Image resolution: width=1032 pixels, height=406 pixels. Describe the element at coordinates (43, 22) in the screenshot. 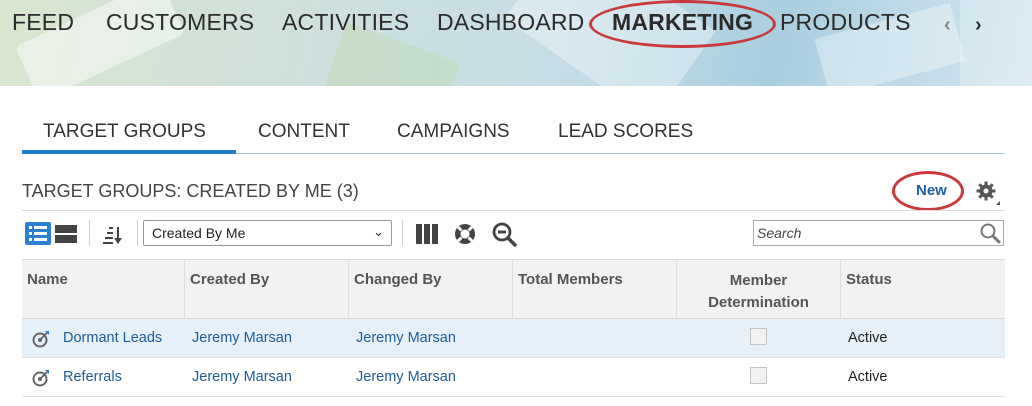

I see `nav-item-feed: FEED` at that location.